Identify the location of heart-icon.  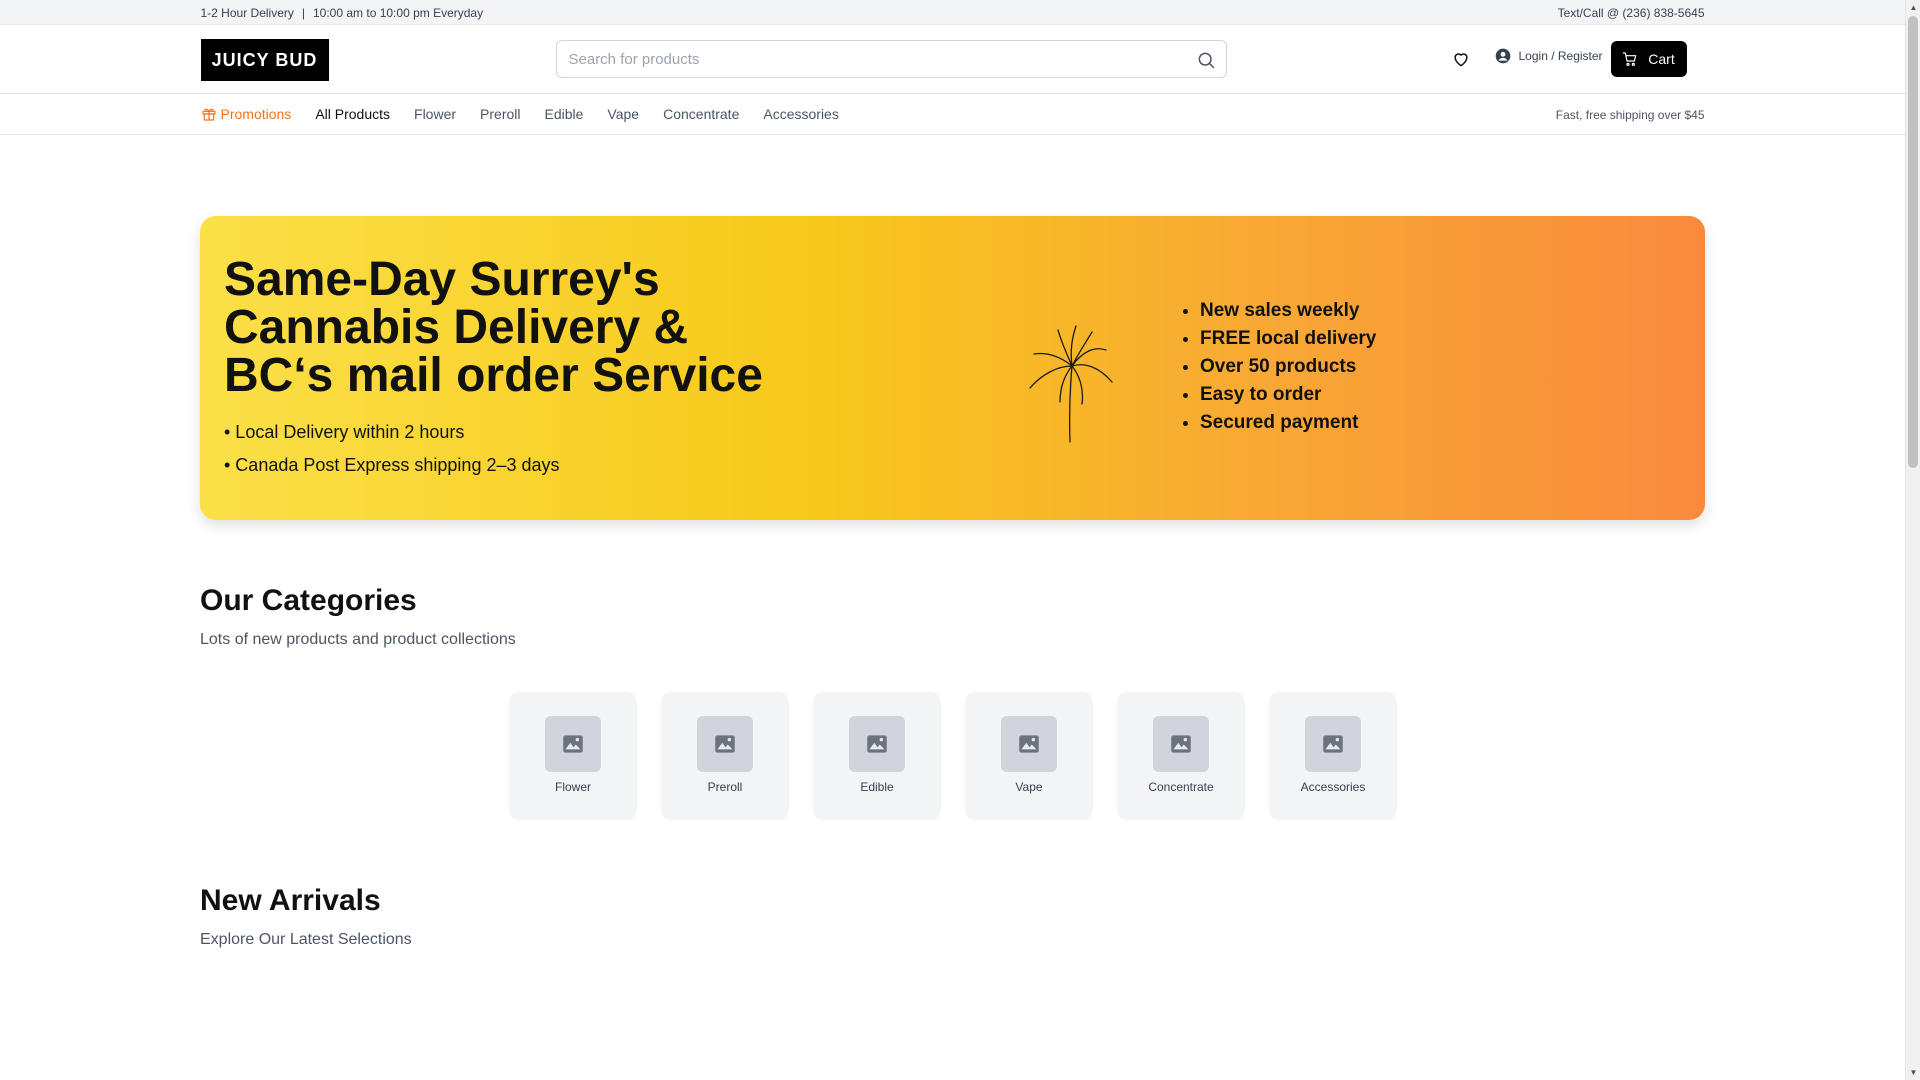
(1461, 59).